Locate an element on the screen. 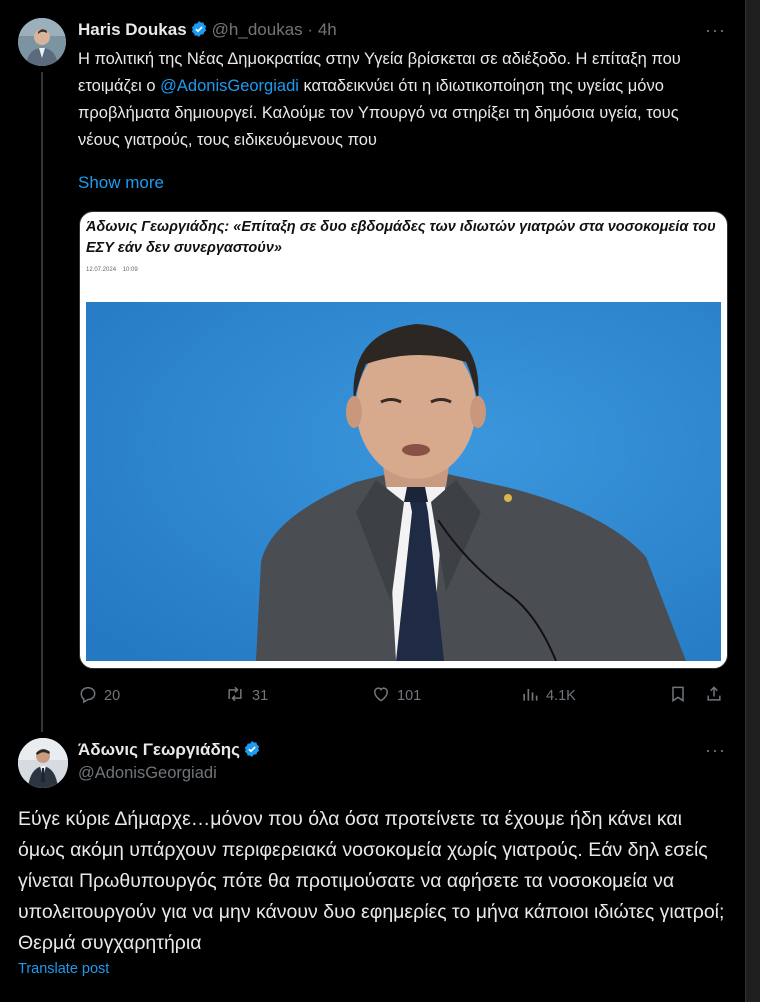  mention-link: @AdonisGeorgiadi is located at coordinates (229, 86).